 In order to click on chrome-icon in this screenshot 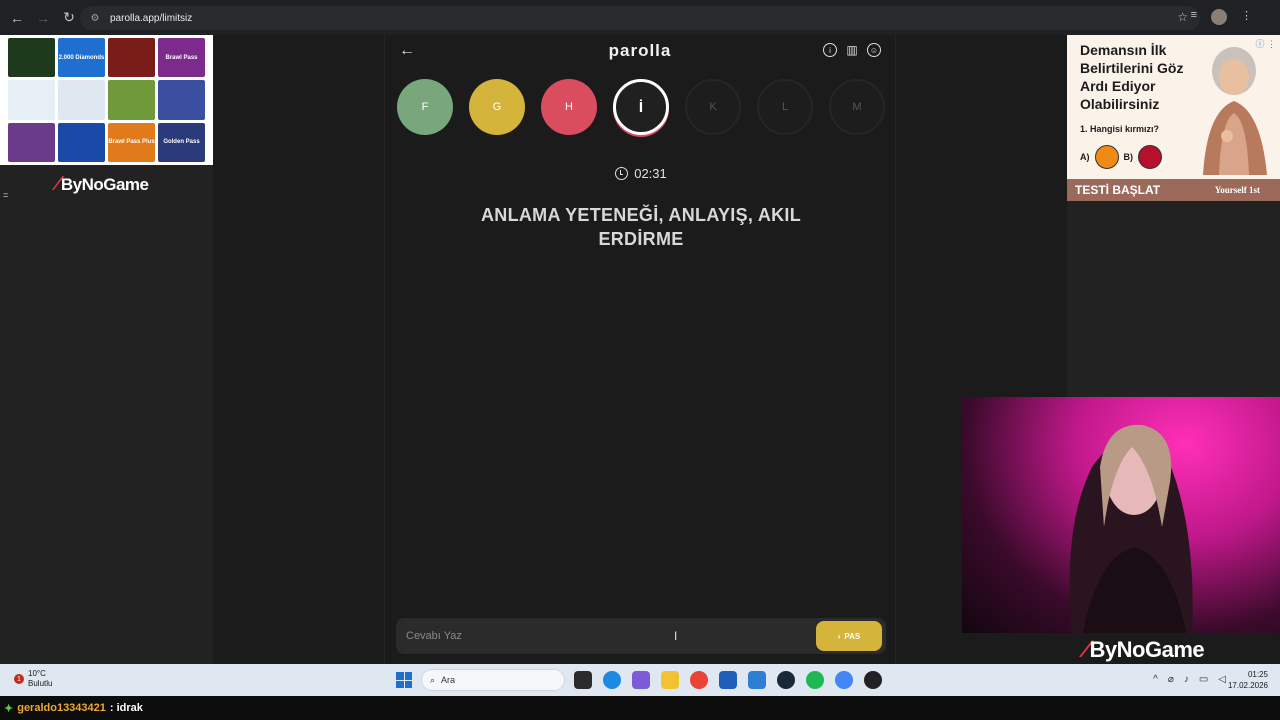, I will do `click(699, 680)`.